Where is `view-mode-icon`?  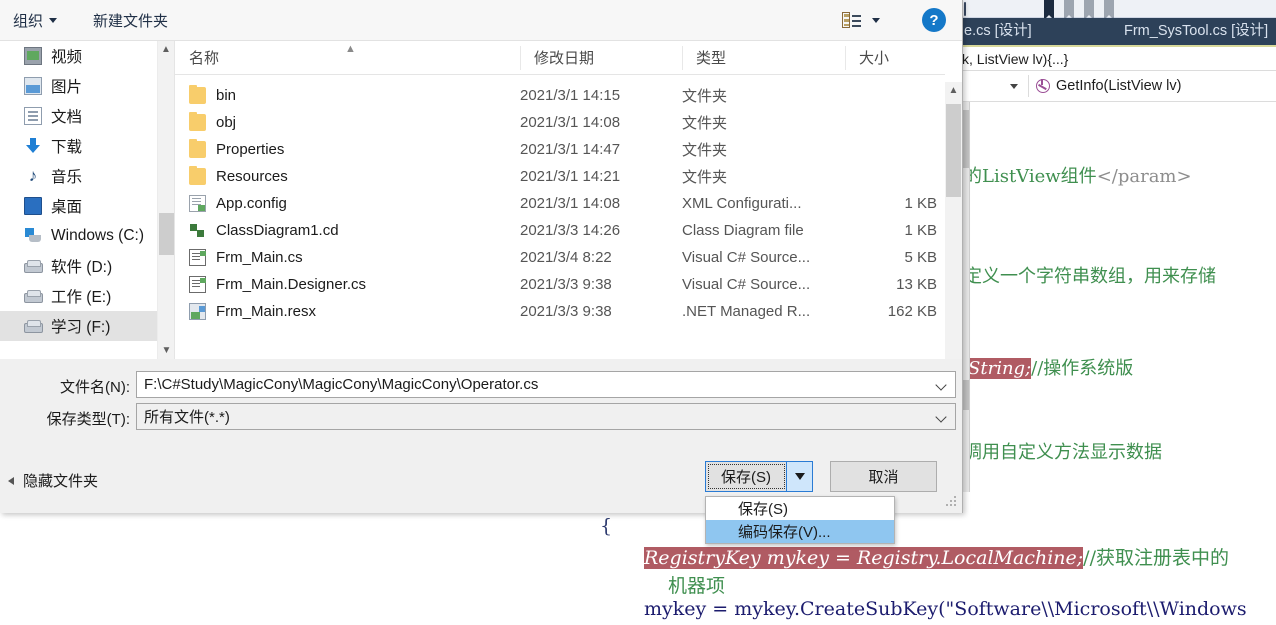 view-mode-icon is located at coordinates (852, 20).